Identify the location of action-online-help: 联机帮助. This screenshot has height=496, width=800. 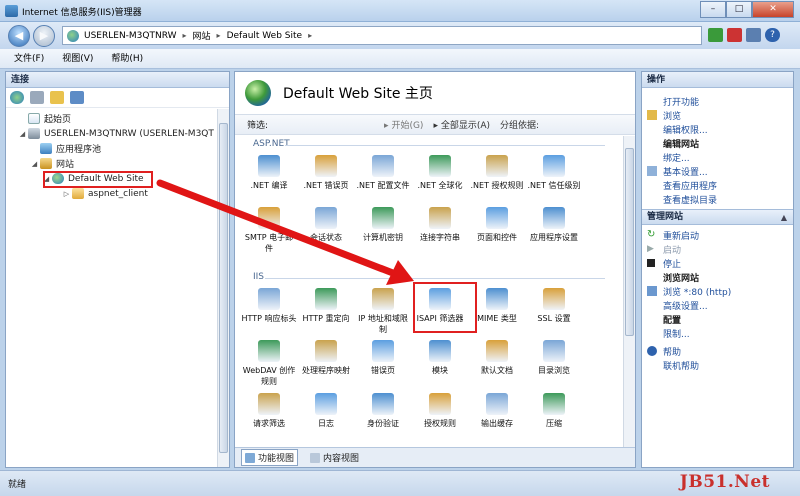
(717, 365).